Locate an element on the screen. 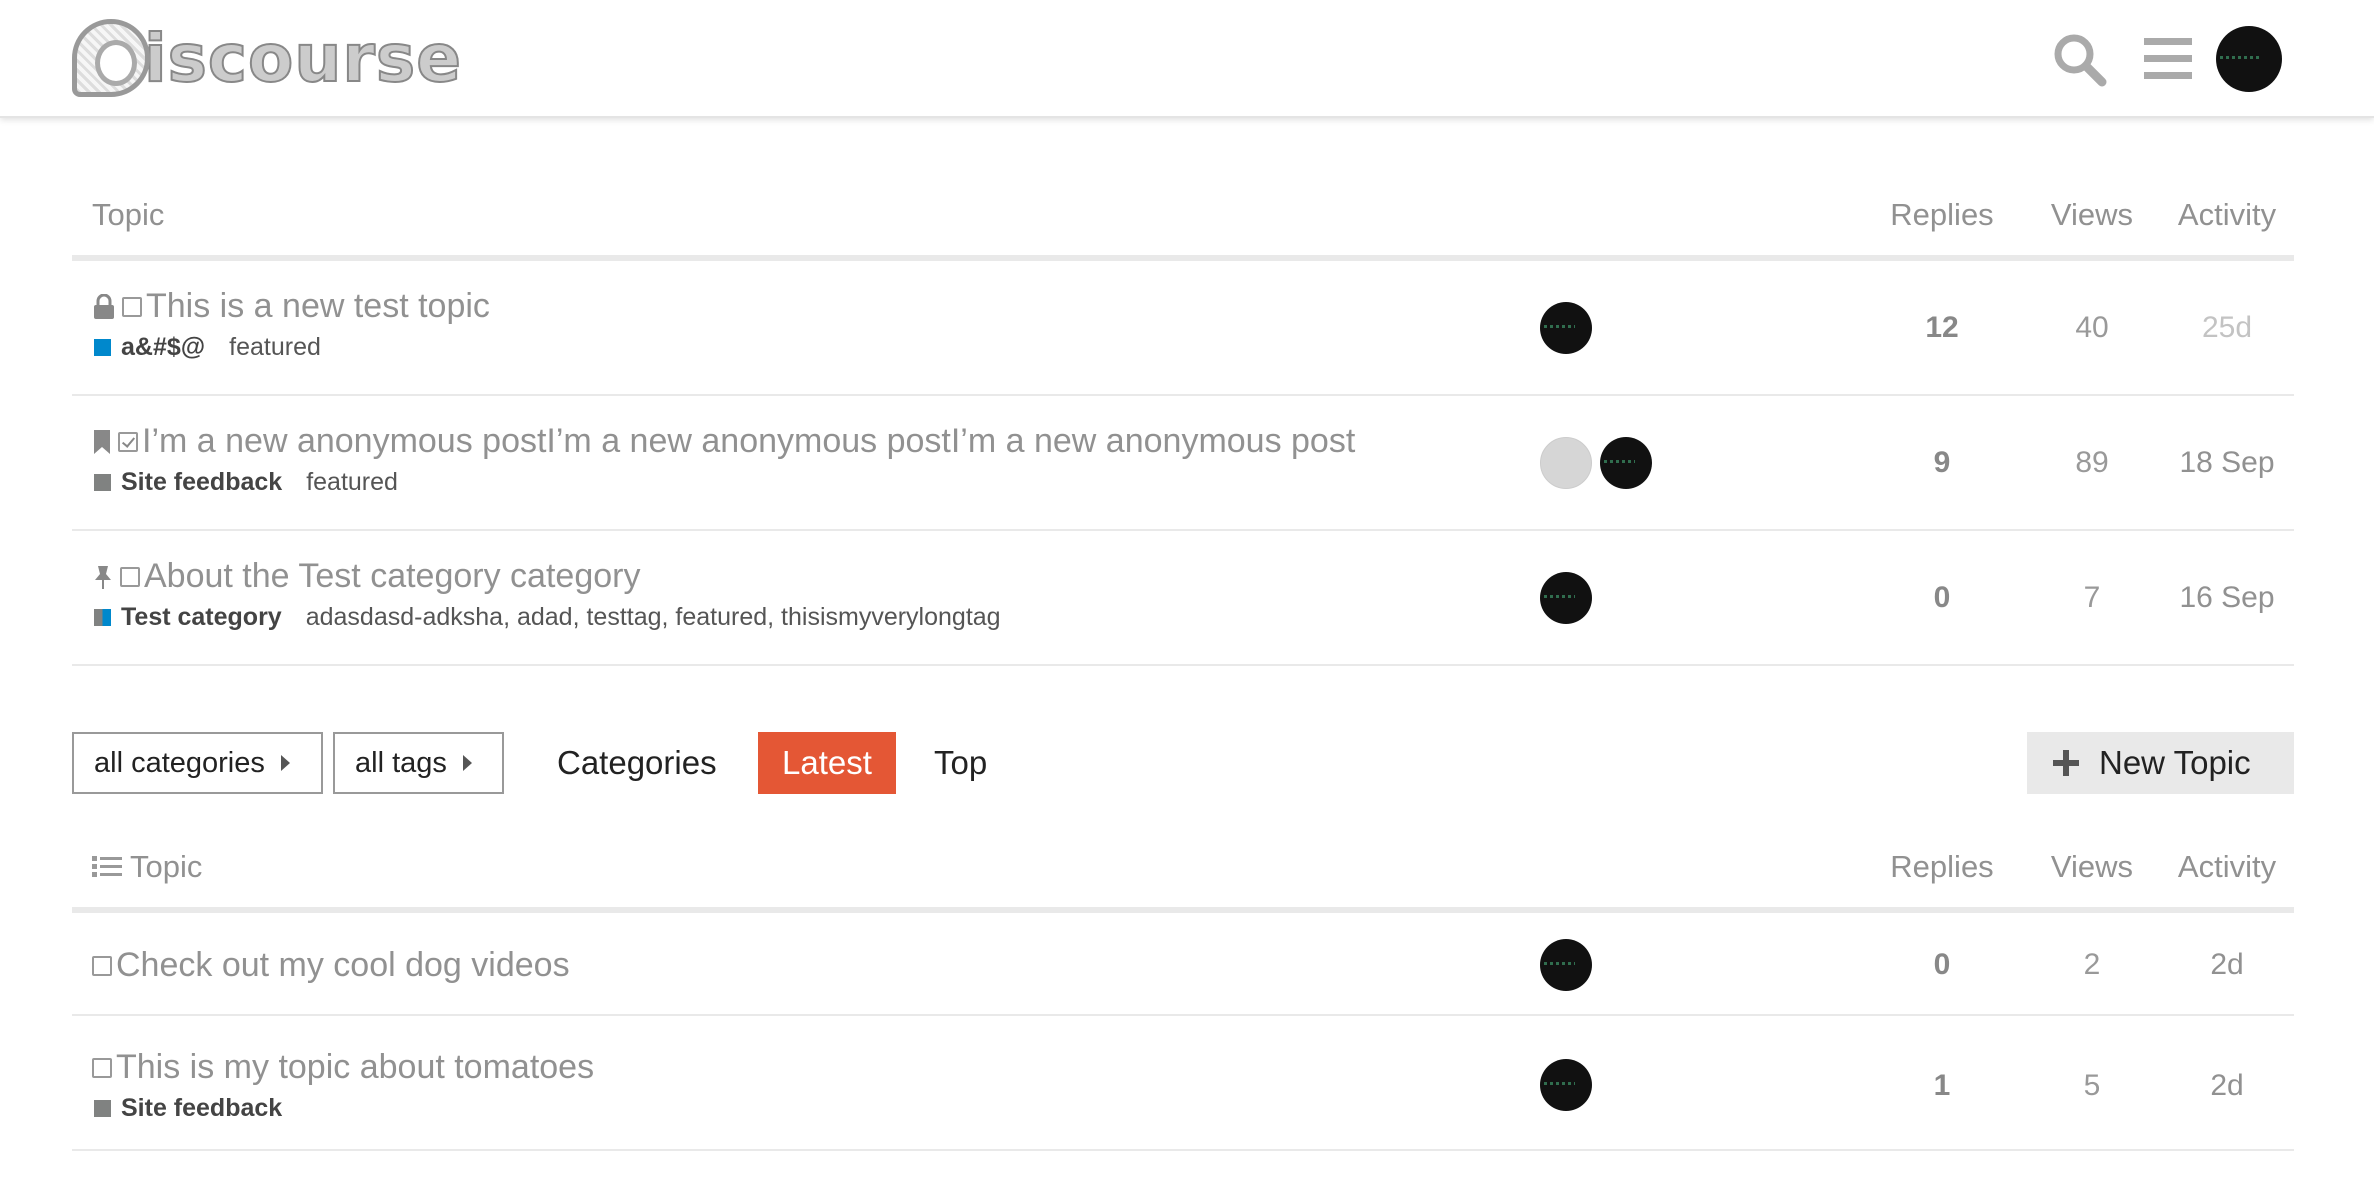 The image size is (2374, 1178). tag-dropdown: all tags is located at coordinates (418, 763).